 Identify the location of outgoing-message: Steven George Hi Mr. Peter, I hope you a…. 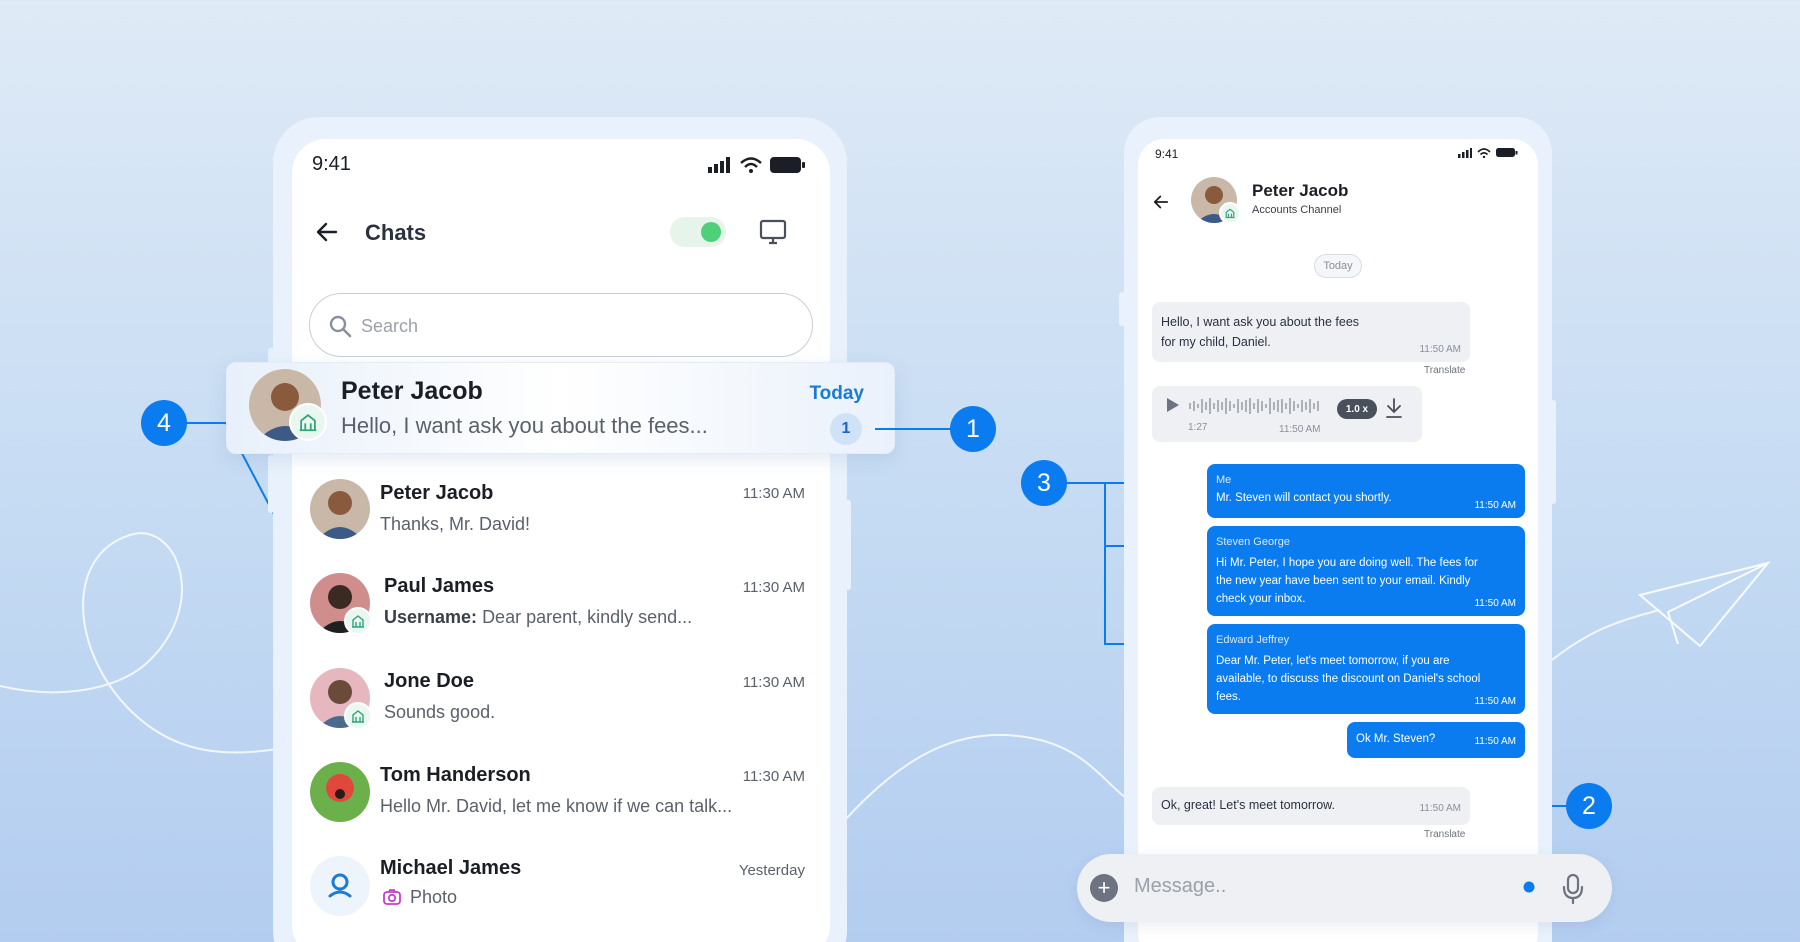
(1366, 571).